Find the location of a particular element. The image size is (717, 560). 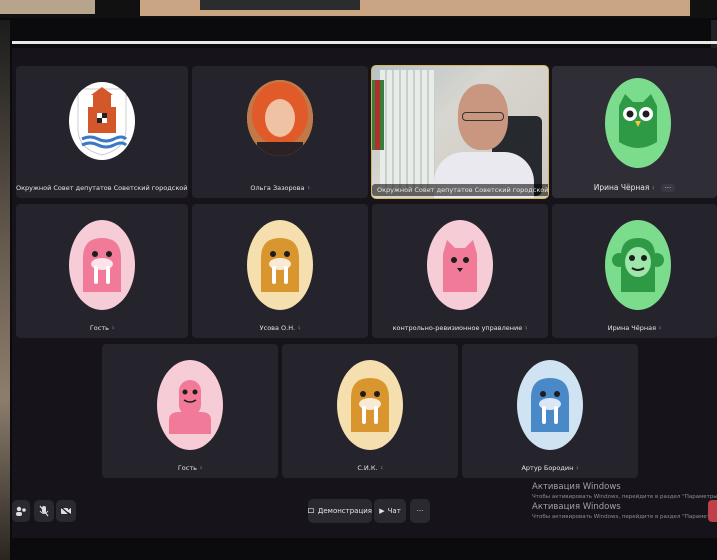

owl-icon is located at coordinates (638, 123).